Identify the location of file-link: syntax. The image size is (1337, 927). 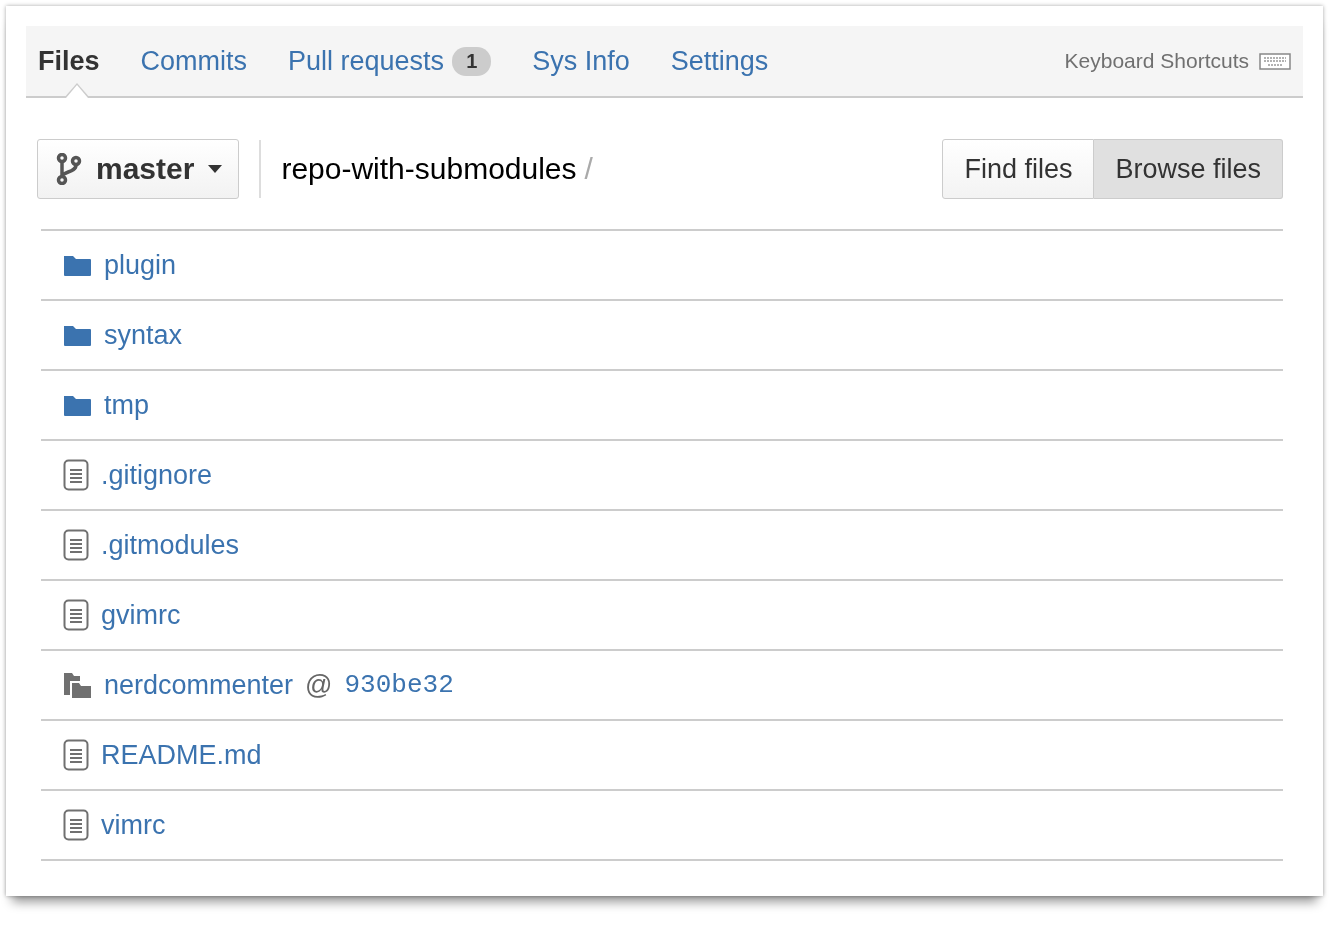
(143, 335).